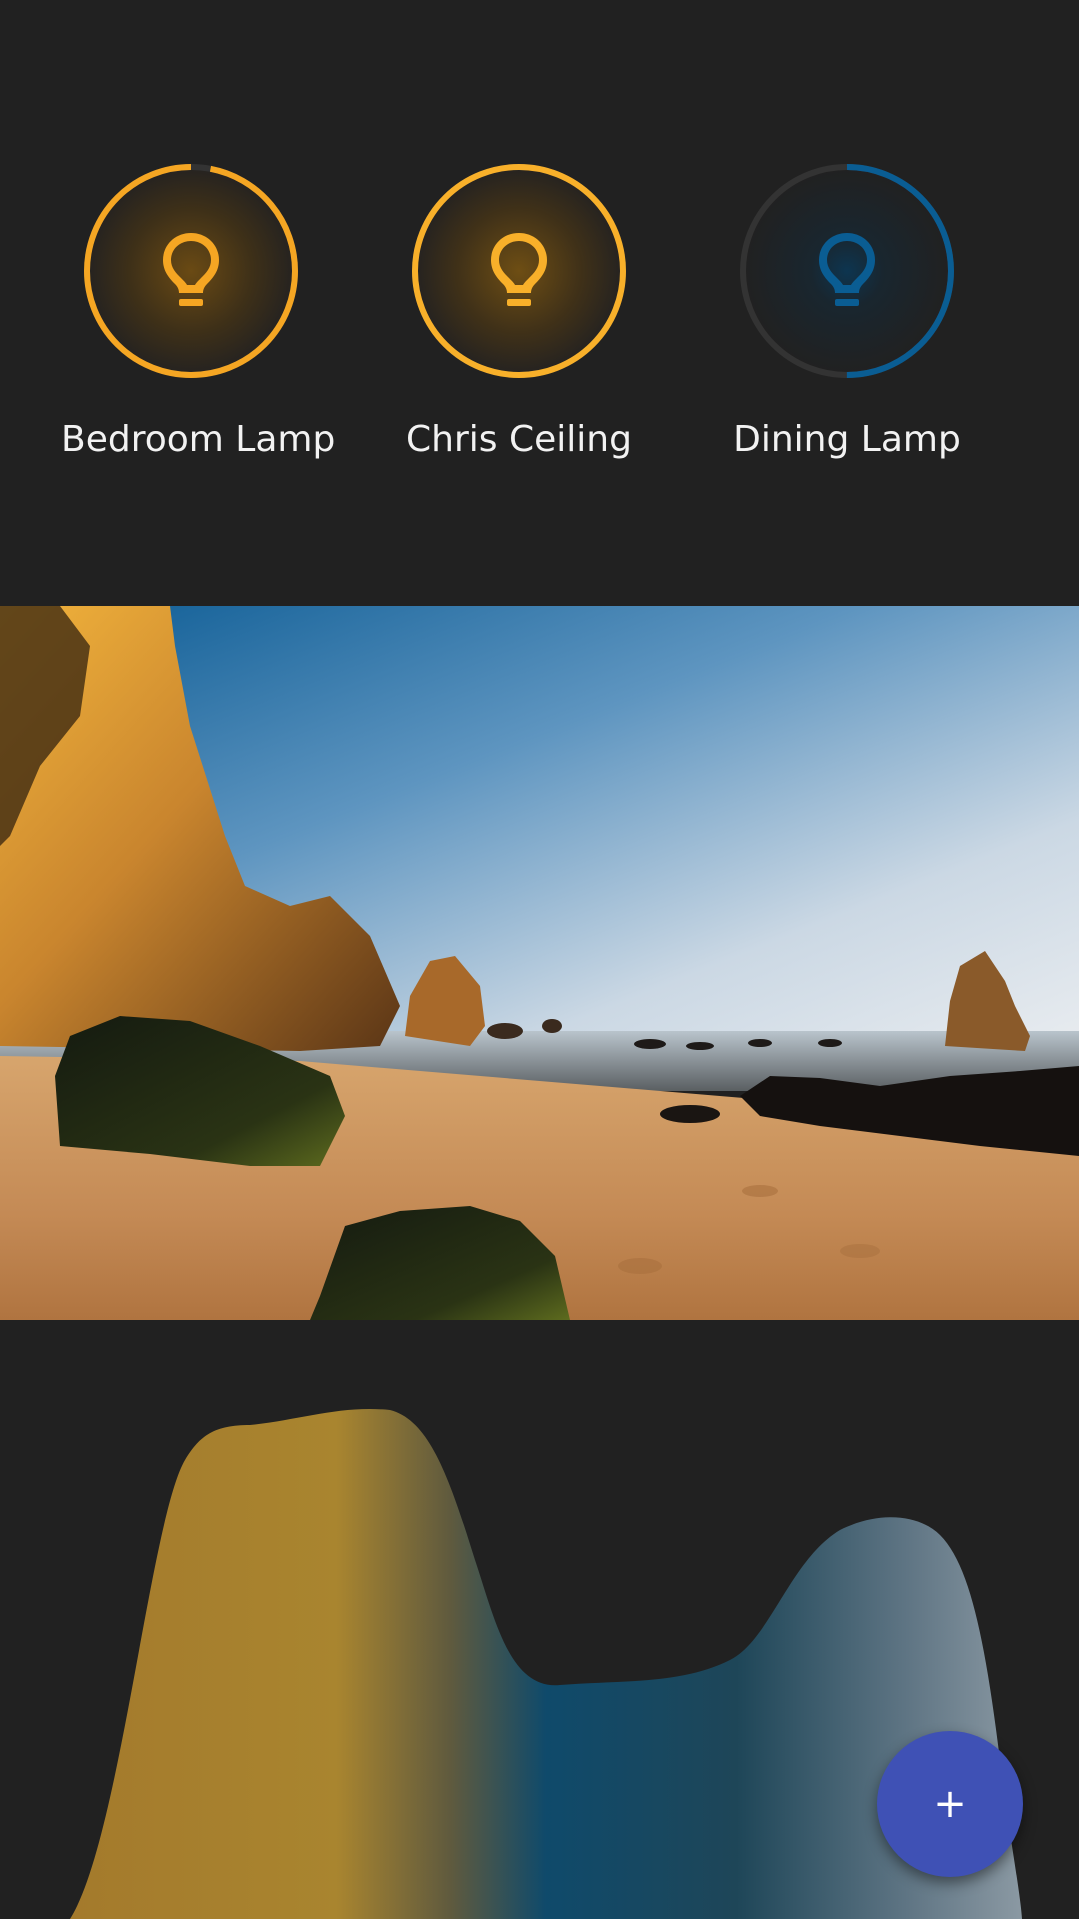 Image resolution: width=1079 pixels, height=1919 pixels. I want to click on lamp-label: Dining Lamp, so click(847, 439).